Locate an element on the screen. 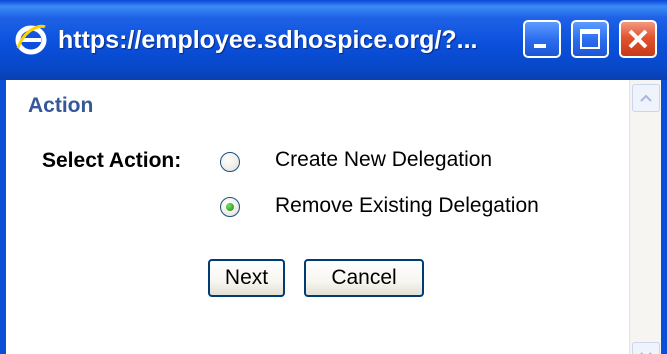 The height and width of the screenshot is (354, 667). maximize-icon is located at coordinates (590, 39).